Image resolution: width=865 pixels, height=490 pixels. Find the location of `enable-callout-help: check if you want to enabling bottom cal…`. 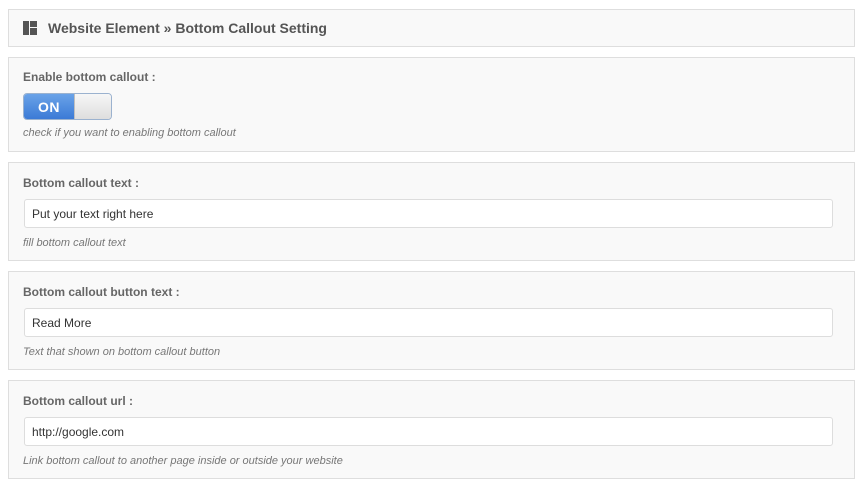

enable-callout-help: check if you want to enabling bottom cal… is located at coordinates (129, 133).